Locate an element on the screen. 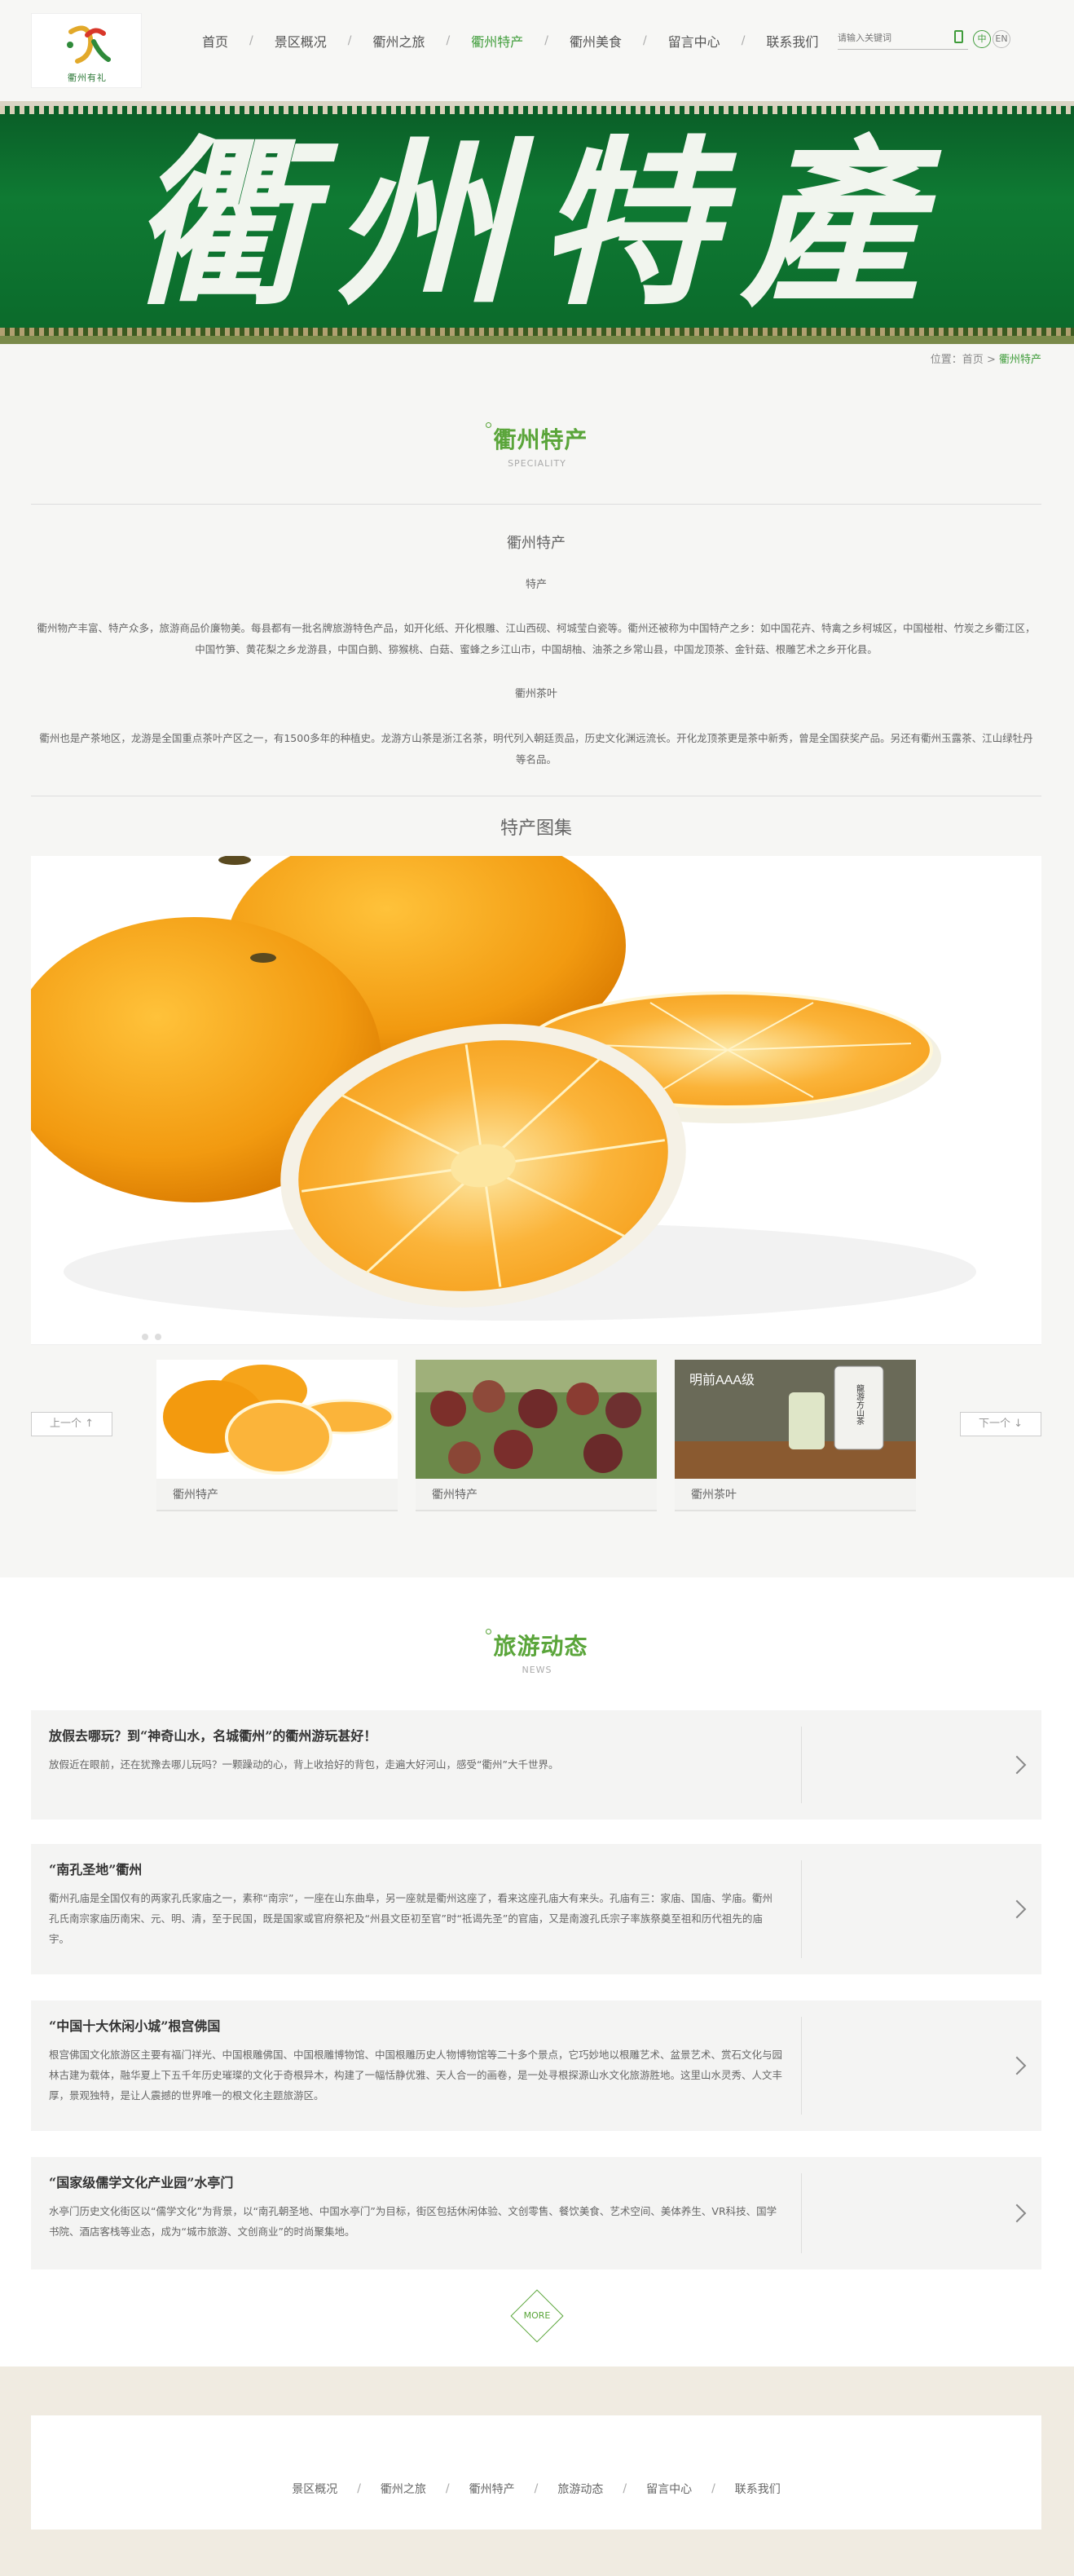 The image size is (1074, 2576). gallery-thumbnails: 衢州特产 衢州特产 明前AAA级 龍游方山茶 衢州茶叶 is located at coordinates (536, 1437).